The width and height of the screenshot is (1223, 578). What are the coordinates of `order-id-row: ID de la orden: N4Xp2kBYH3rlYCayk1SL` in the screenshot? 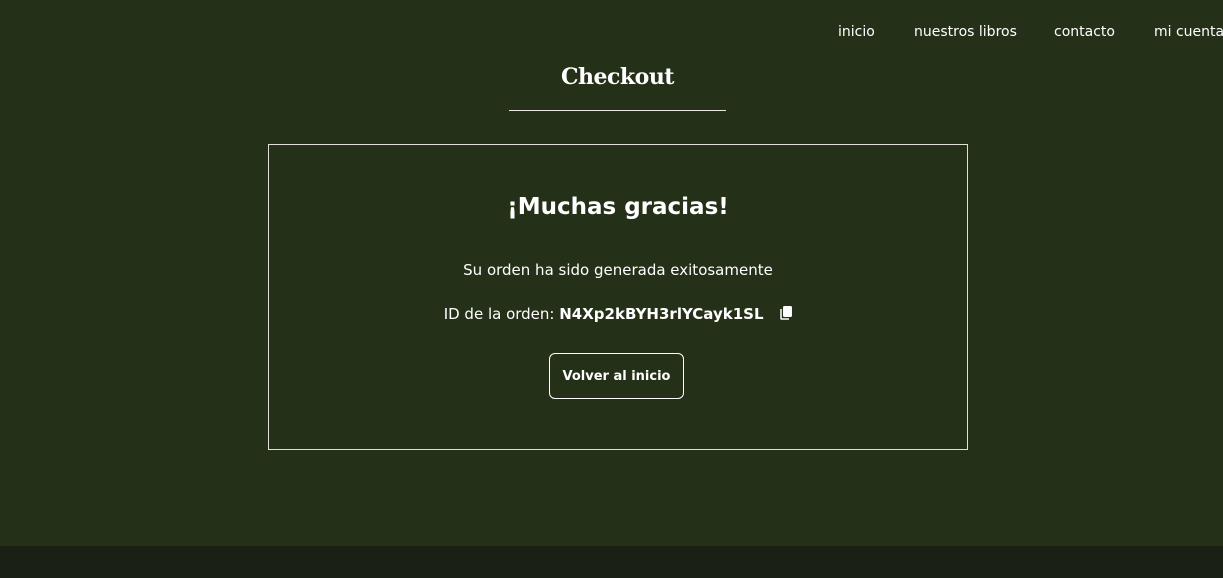 It's located at (618, 314).